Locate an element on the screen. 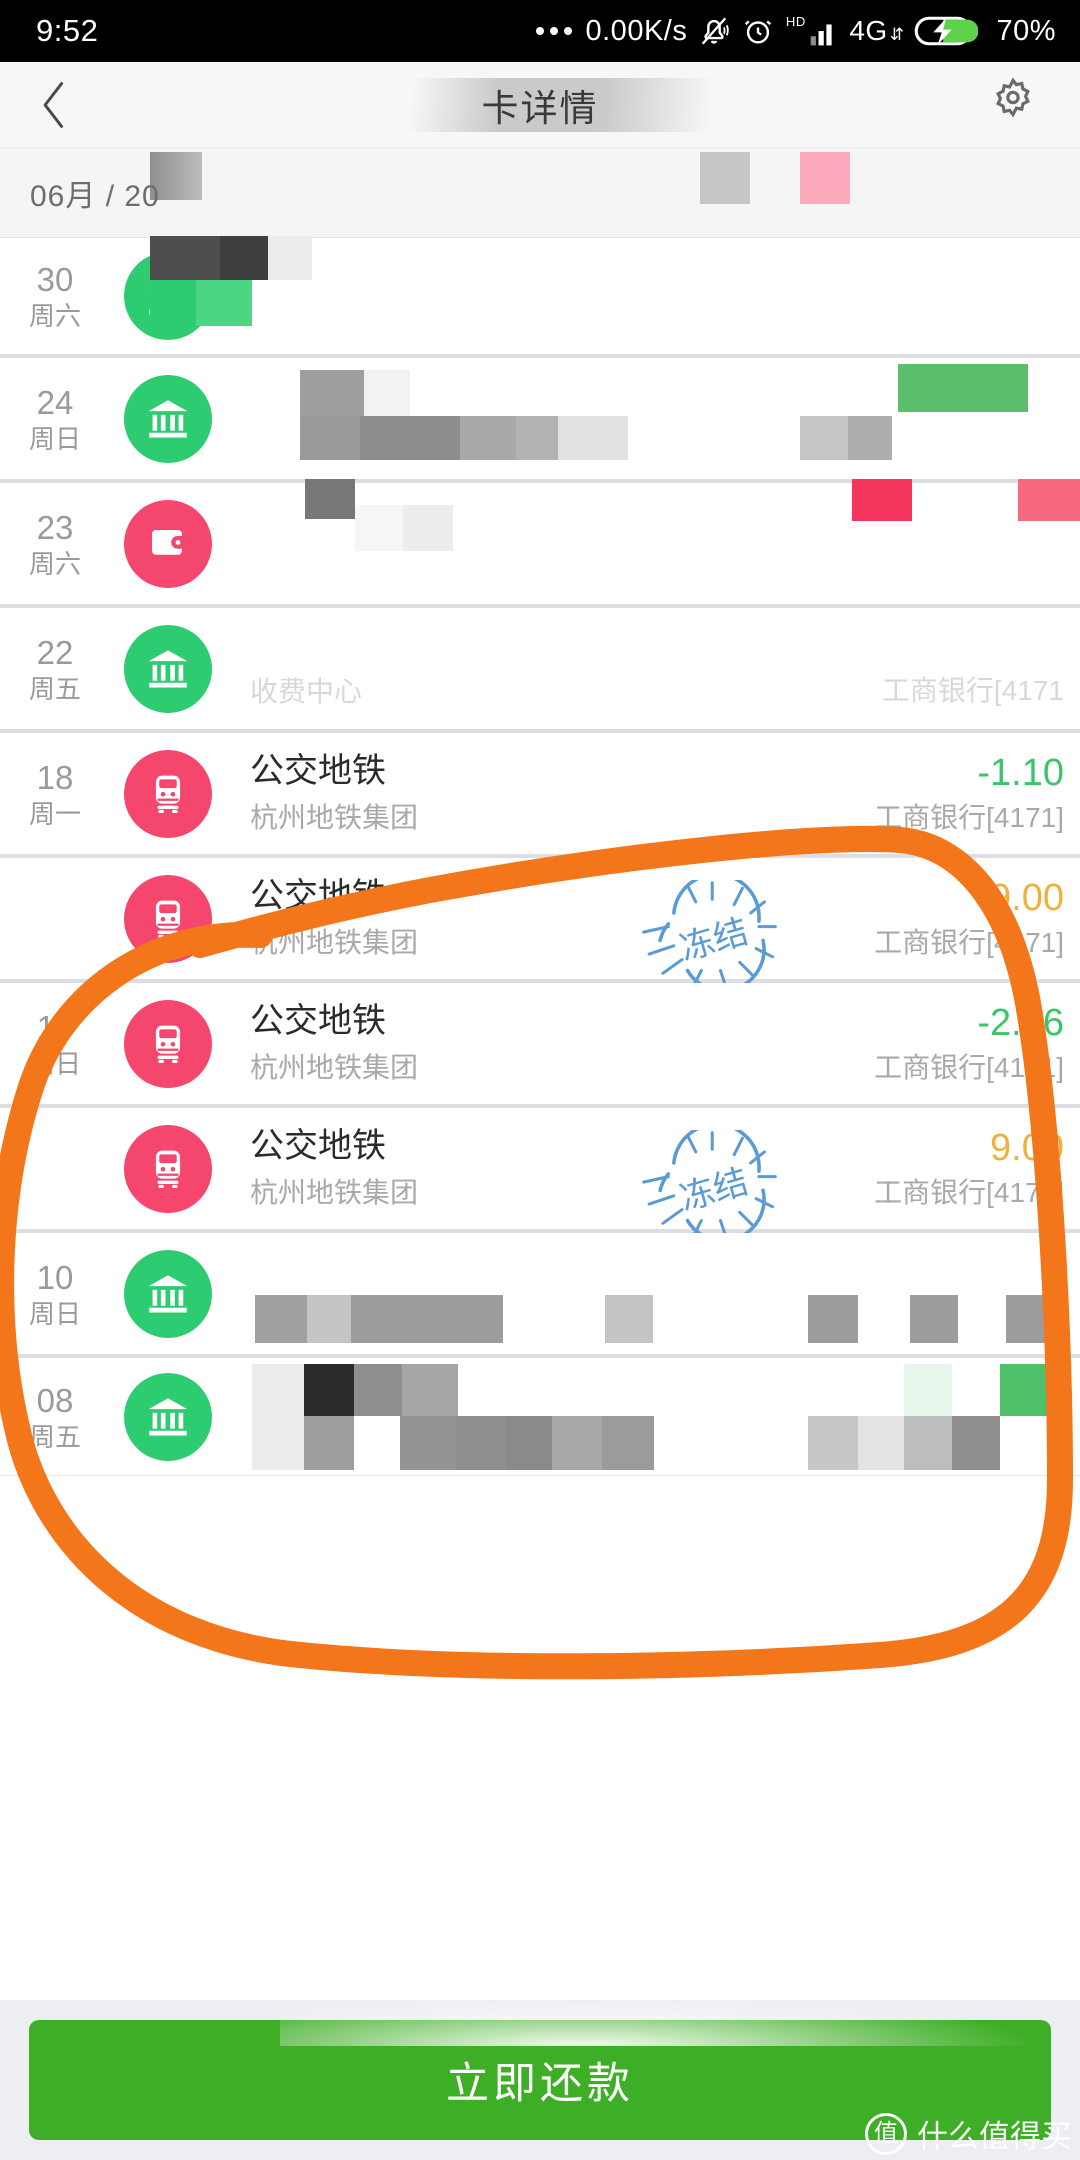  table-row: 18 周一 公交地铁 杭州地铁集团 -1.10 工商银行[4171] is located at coordinates (540, 795).